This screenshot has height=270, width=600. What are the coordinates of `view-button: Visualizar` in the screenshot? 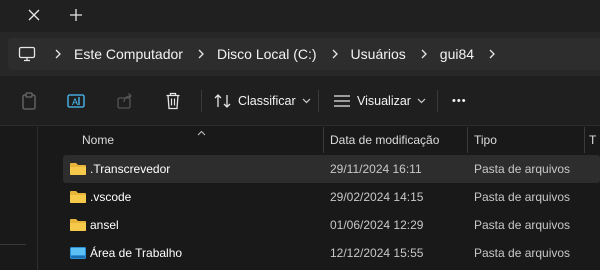 It's located at (379, 101).